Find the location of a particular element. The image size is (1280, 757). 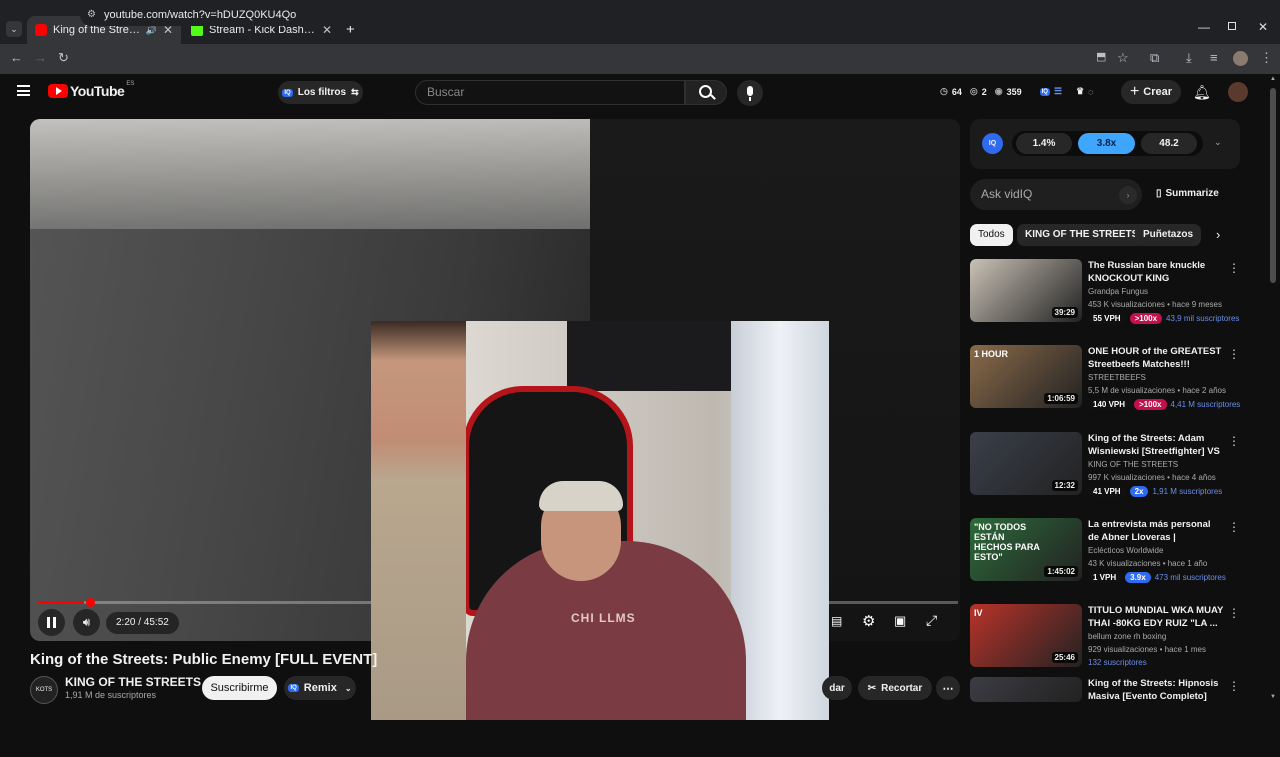

reload-icon: ↻ is located at coordinates (63, 58).